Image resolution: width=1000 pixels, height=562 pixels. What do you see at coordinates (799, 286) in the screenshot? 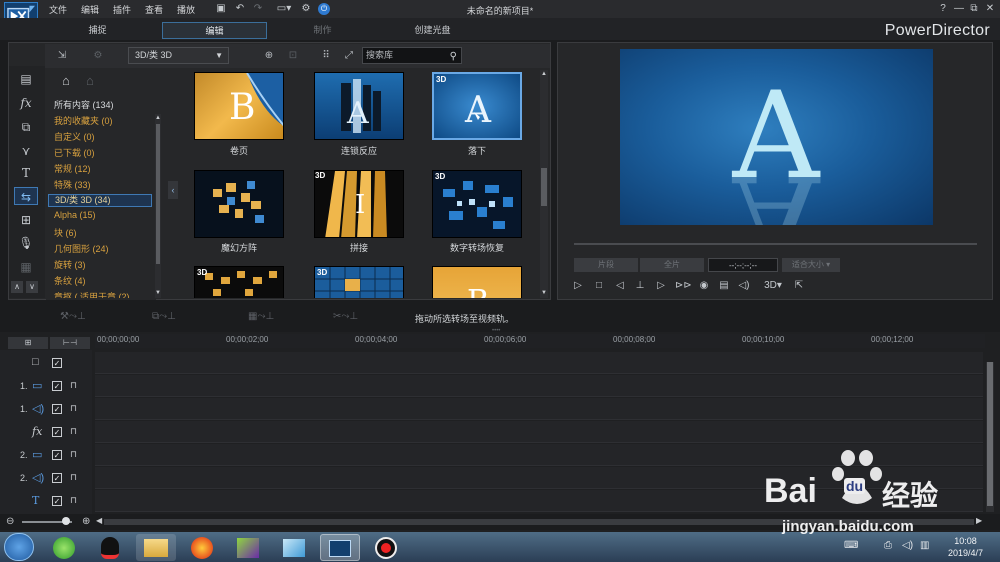
I see `undock-preview-icon: ⇱` at bounding box center [799, 286].